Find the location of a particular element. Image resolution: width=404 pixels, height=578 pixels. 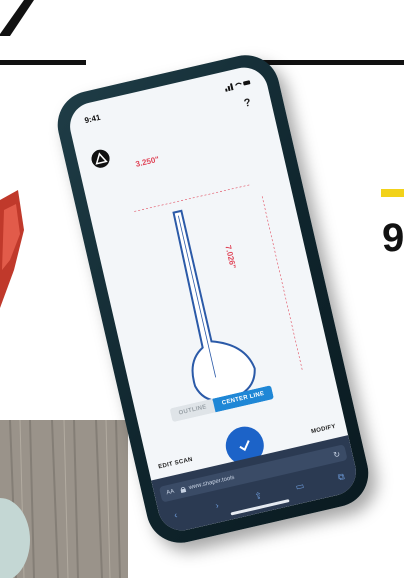

checkmark-icon is located at coordinates (244, 446).